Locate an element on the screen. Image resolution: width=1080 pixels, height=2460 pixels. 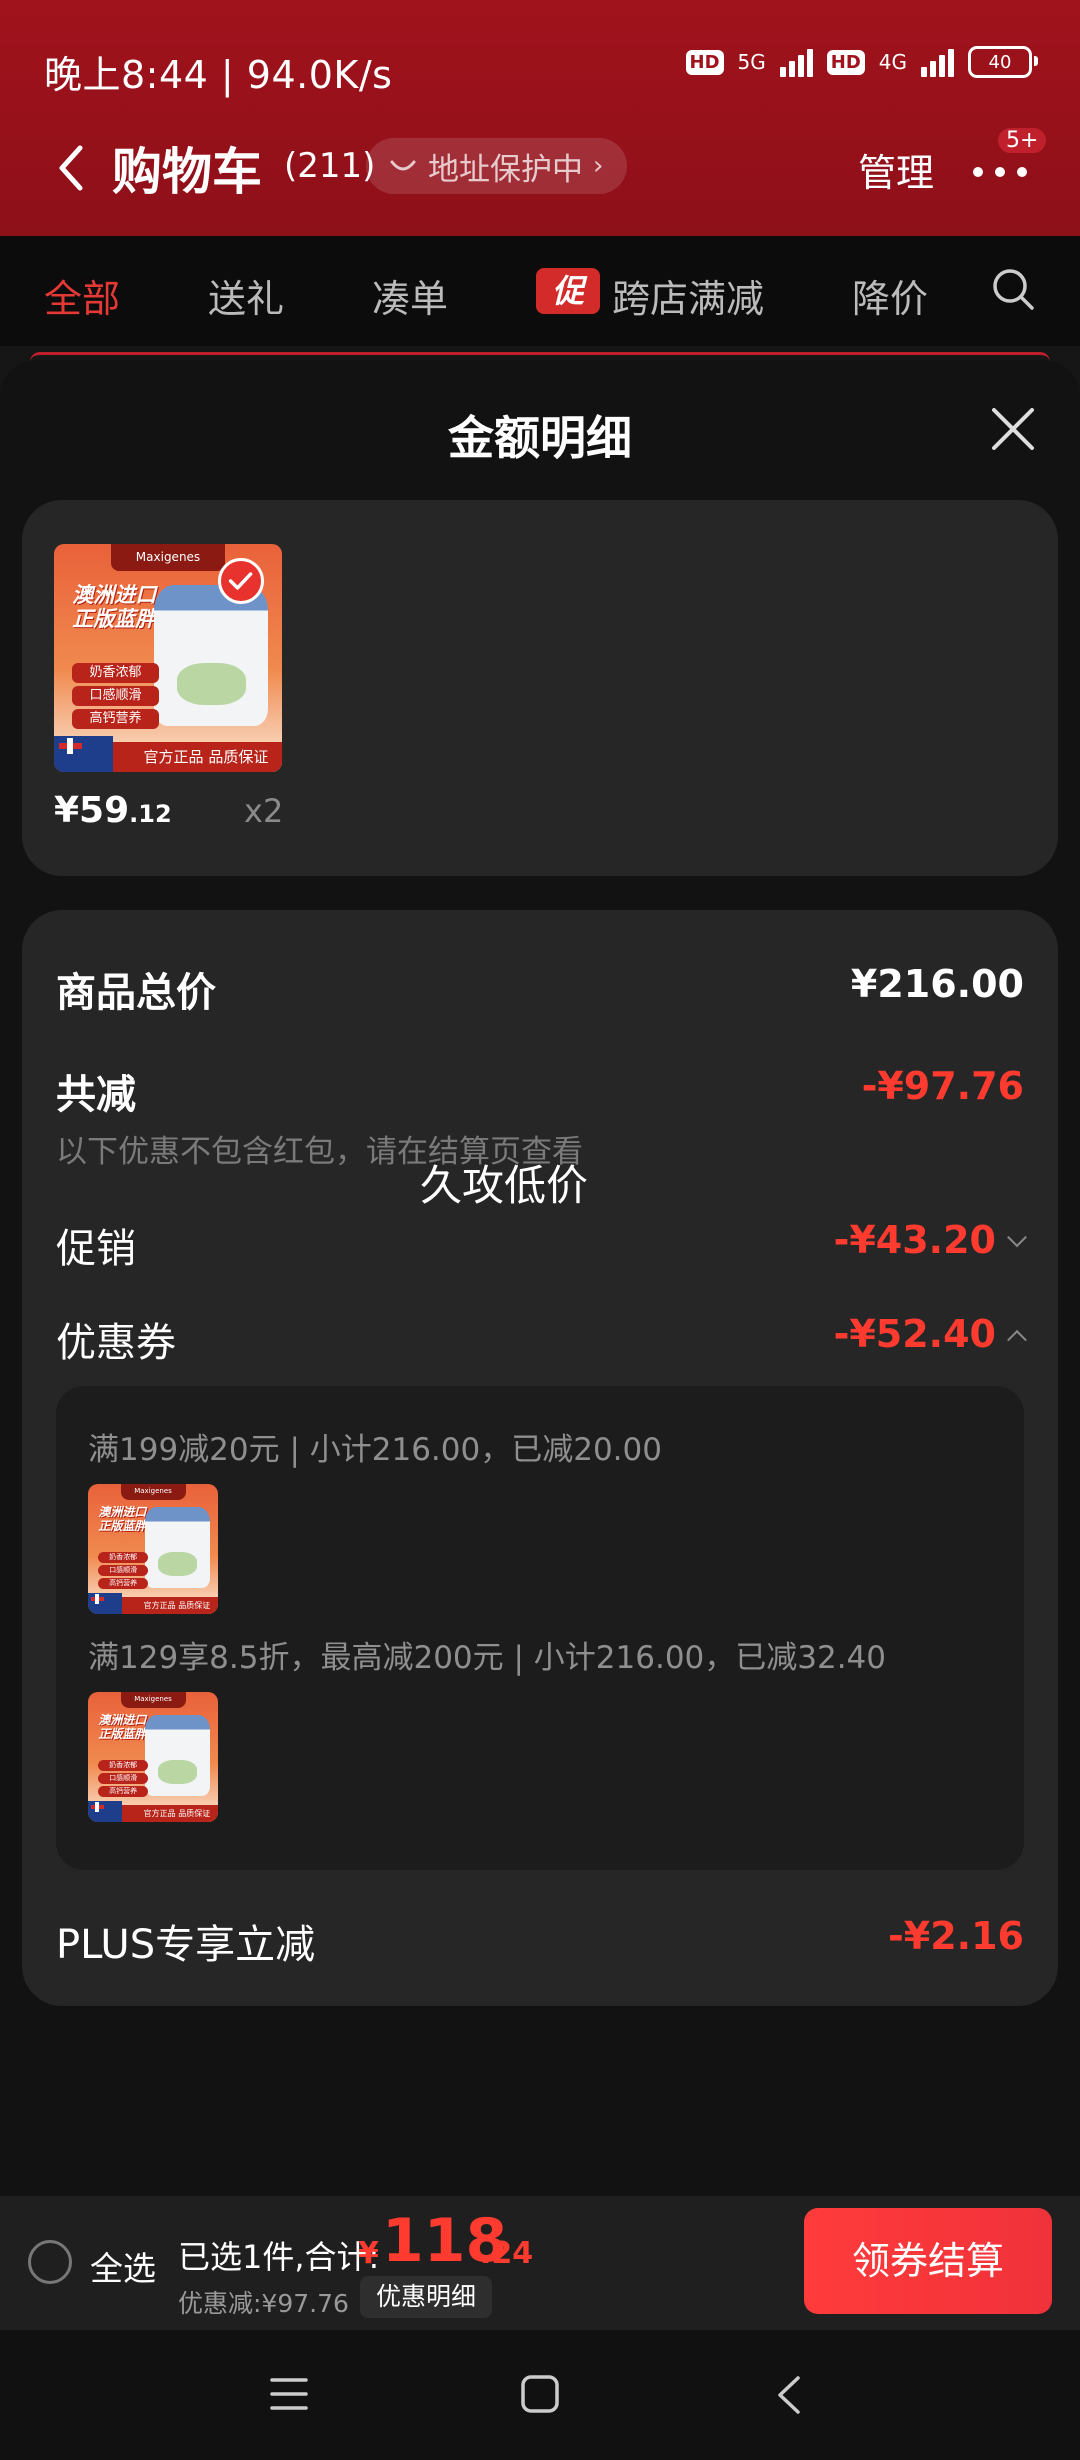
tab-all: 全部 is located at coordinates (82, 295).